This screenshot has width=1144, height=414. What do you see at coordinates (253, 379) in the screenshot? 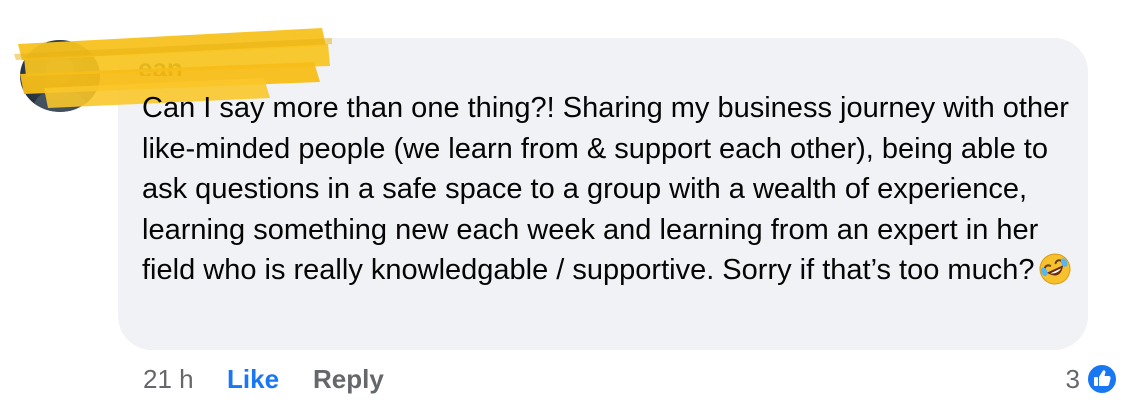
I see `like-button: Like` at bounding box center [253, 379].